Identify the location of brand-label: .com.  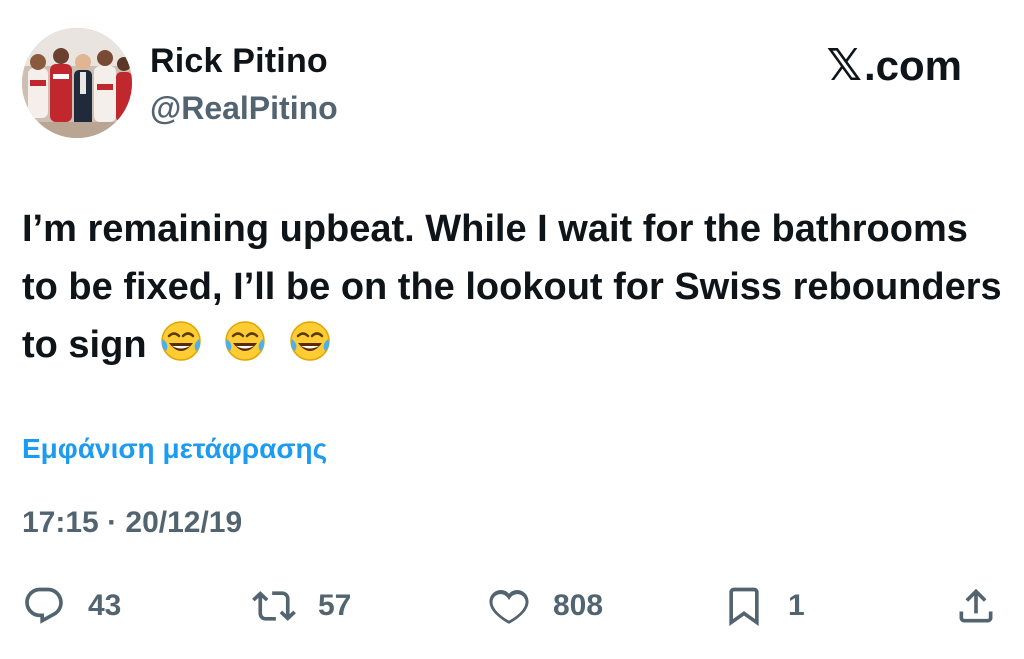
(912, 65).